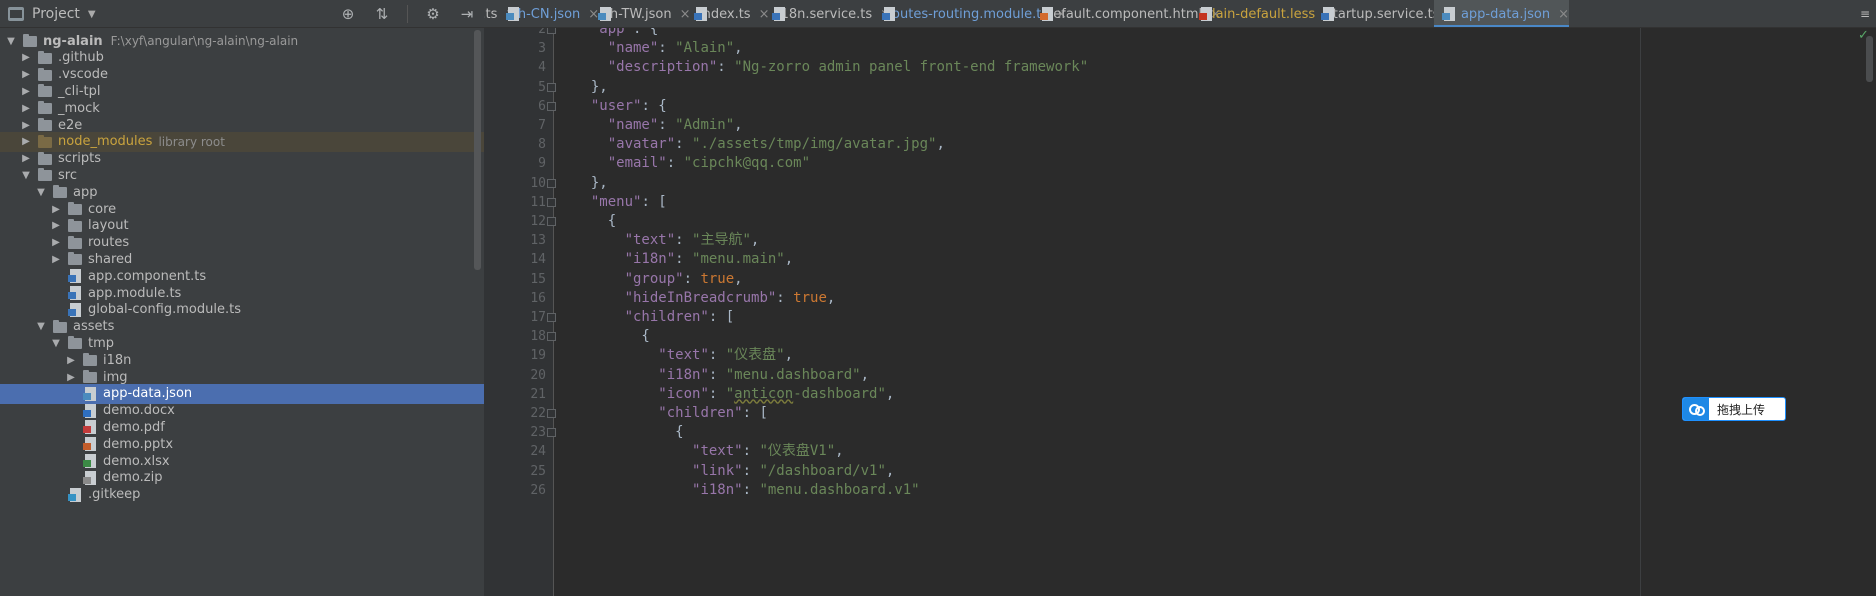 This screenshot has width=1876, height=596. I want to click on project-path: F:\xyf\angular\ng-alain\ng-alain, so click(204, 41).